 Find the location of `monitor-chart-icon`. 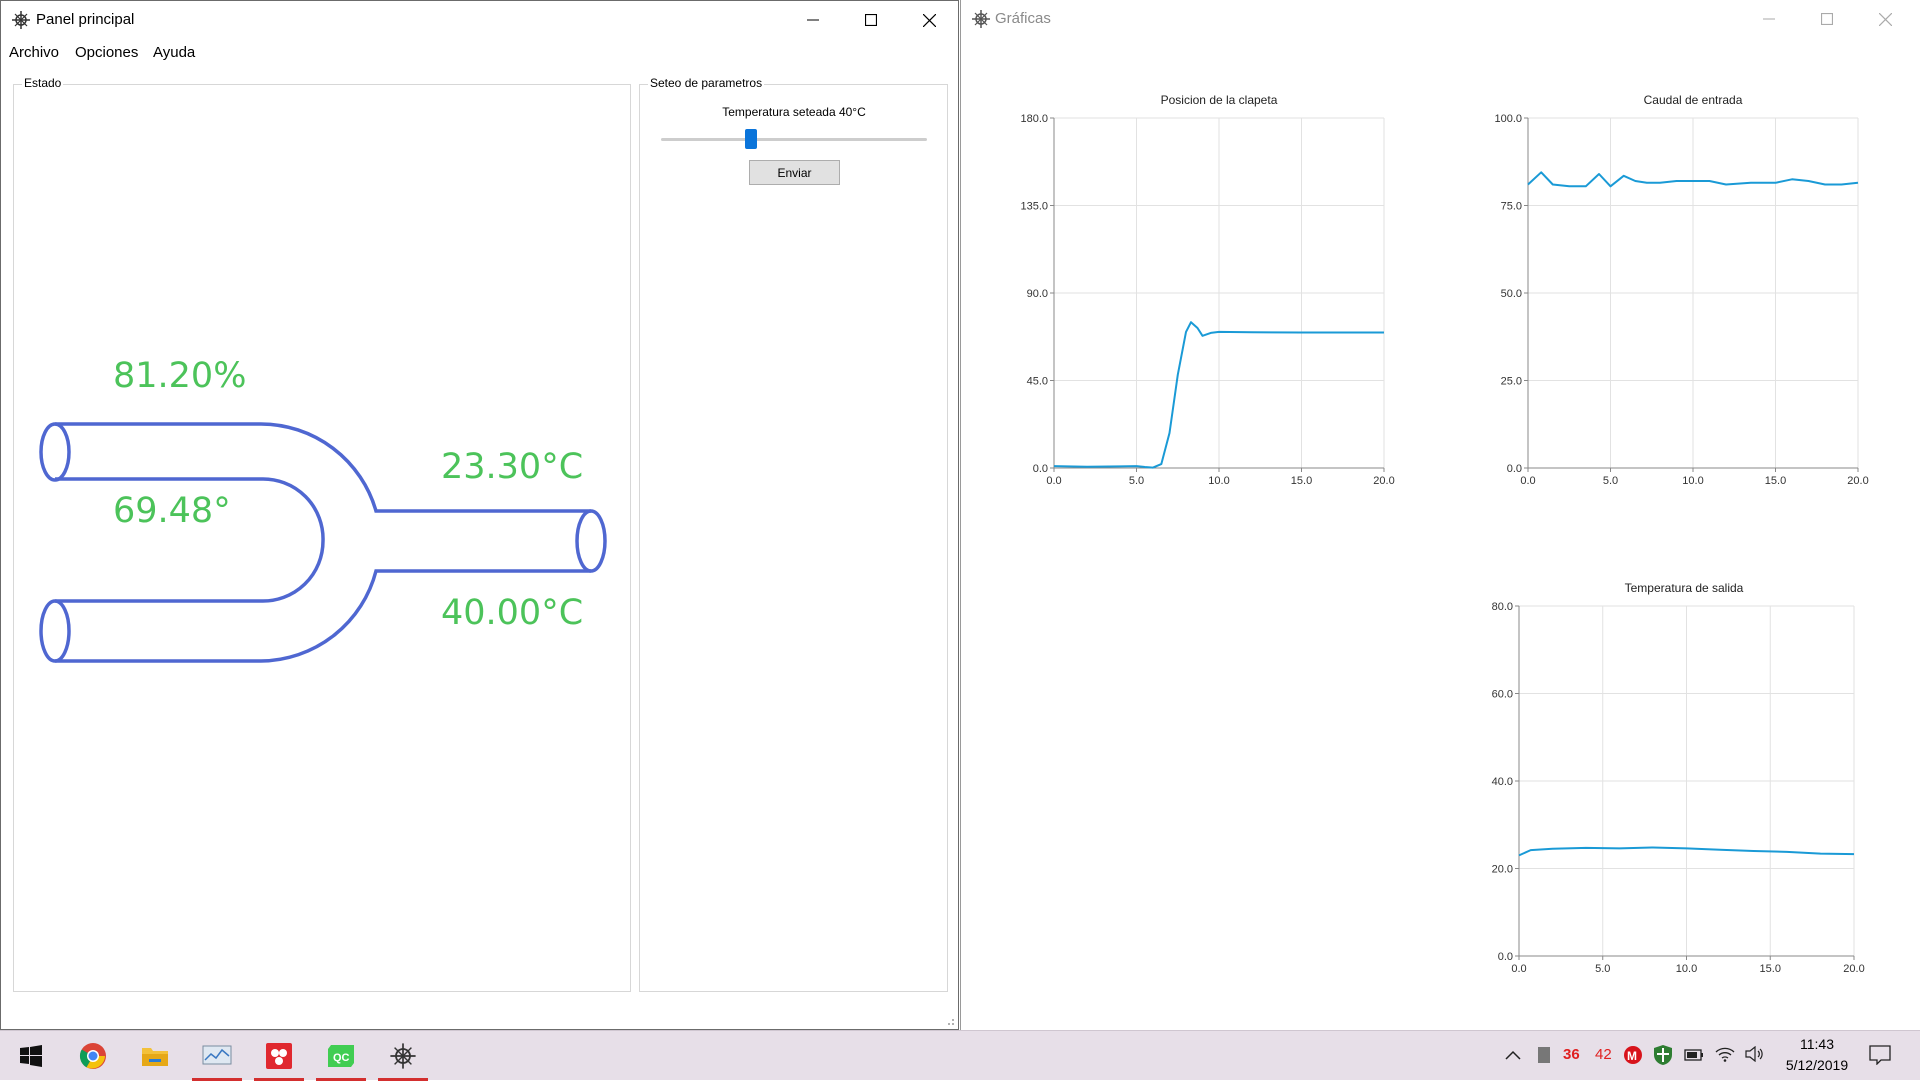

monitor-chart-icon is located at coordinates (217, 1055).